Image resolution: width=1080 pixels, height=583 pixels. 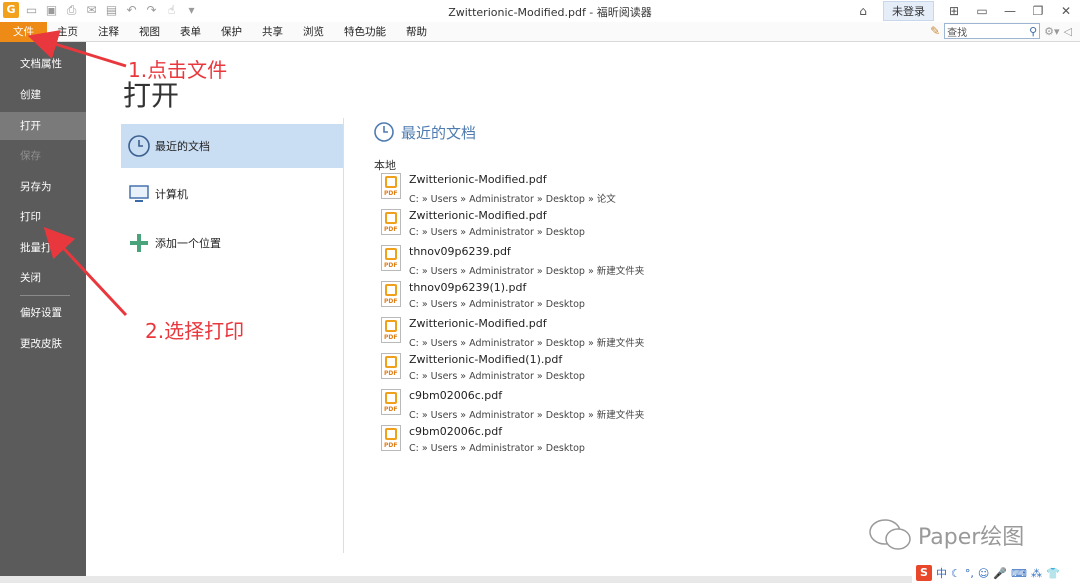 What do you see at coordinates (983, 573) in the screenshot?
I see `emoji-icon: ☺` at bounding box center [983, 573].